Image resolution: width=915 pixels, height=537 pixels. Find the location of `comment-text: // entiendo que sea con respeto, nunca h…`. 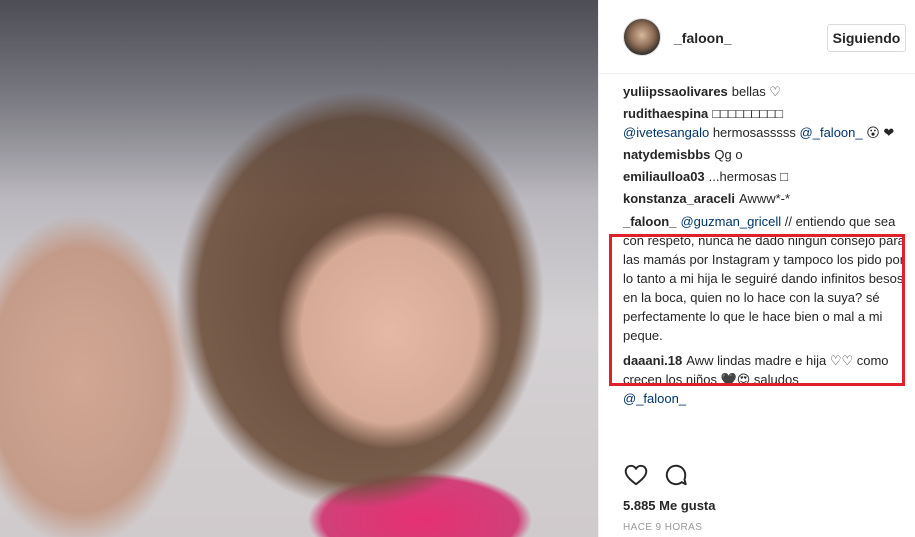

comment-text: // entiendo que sea con respeto, nunca h… is located at coordinates (764, 278).